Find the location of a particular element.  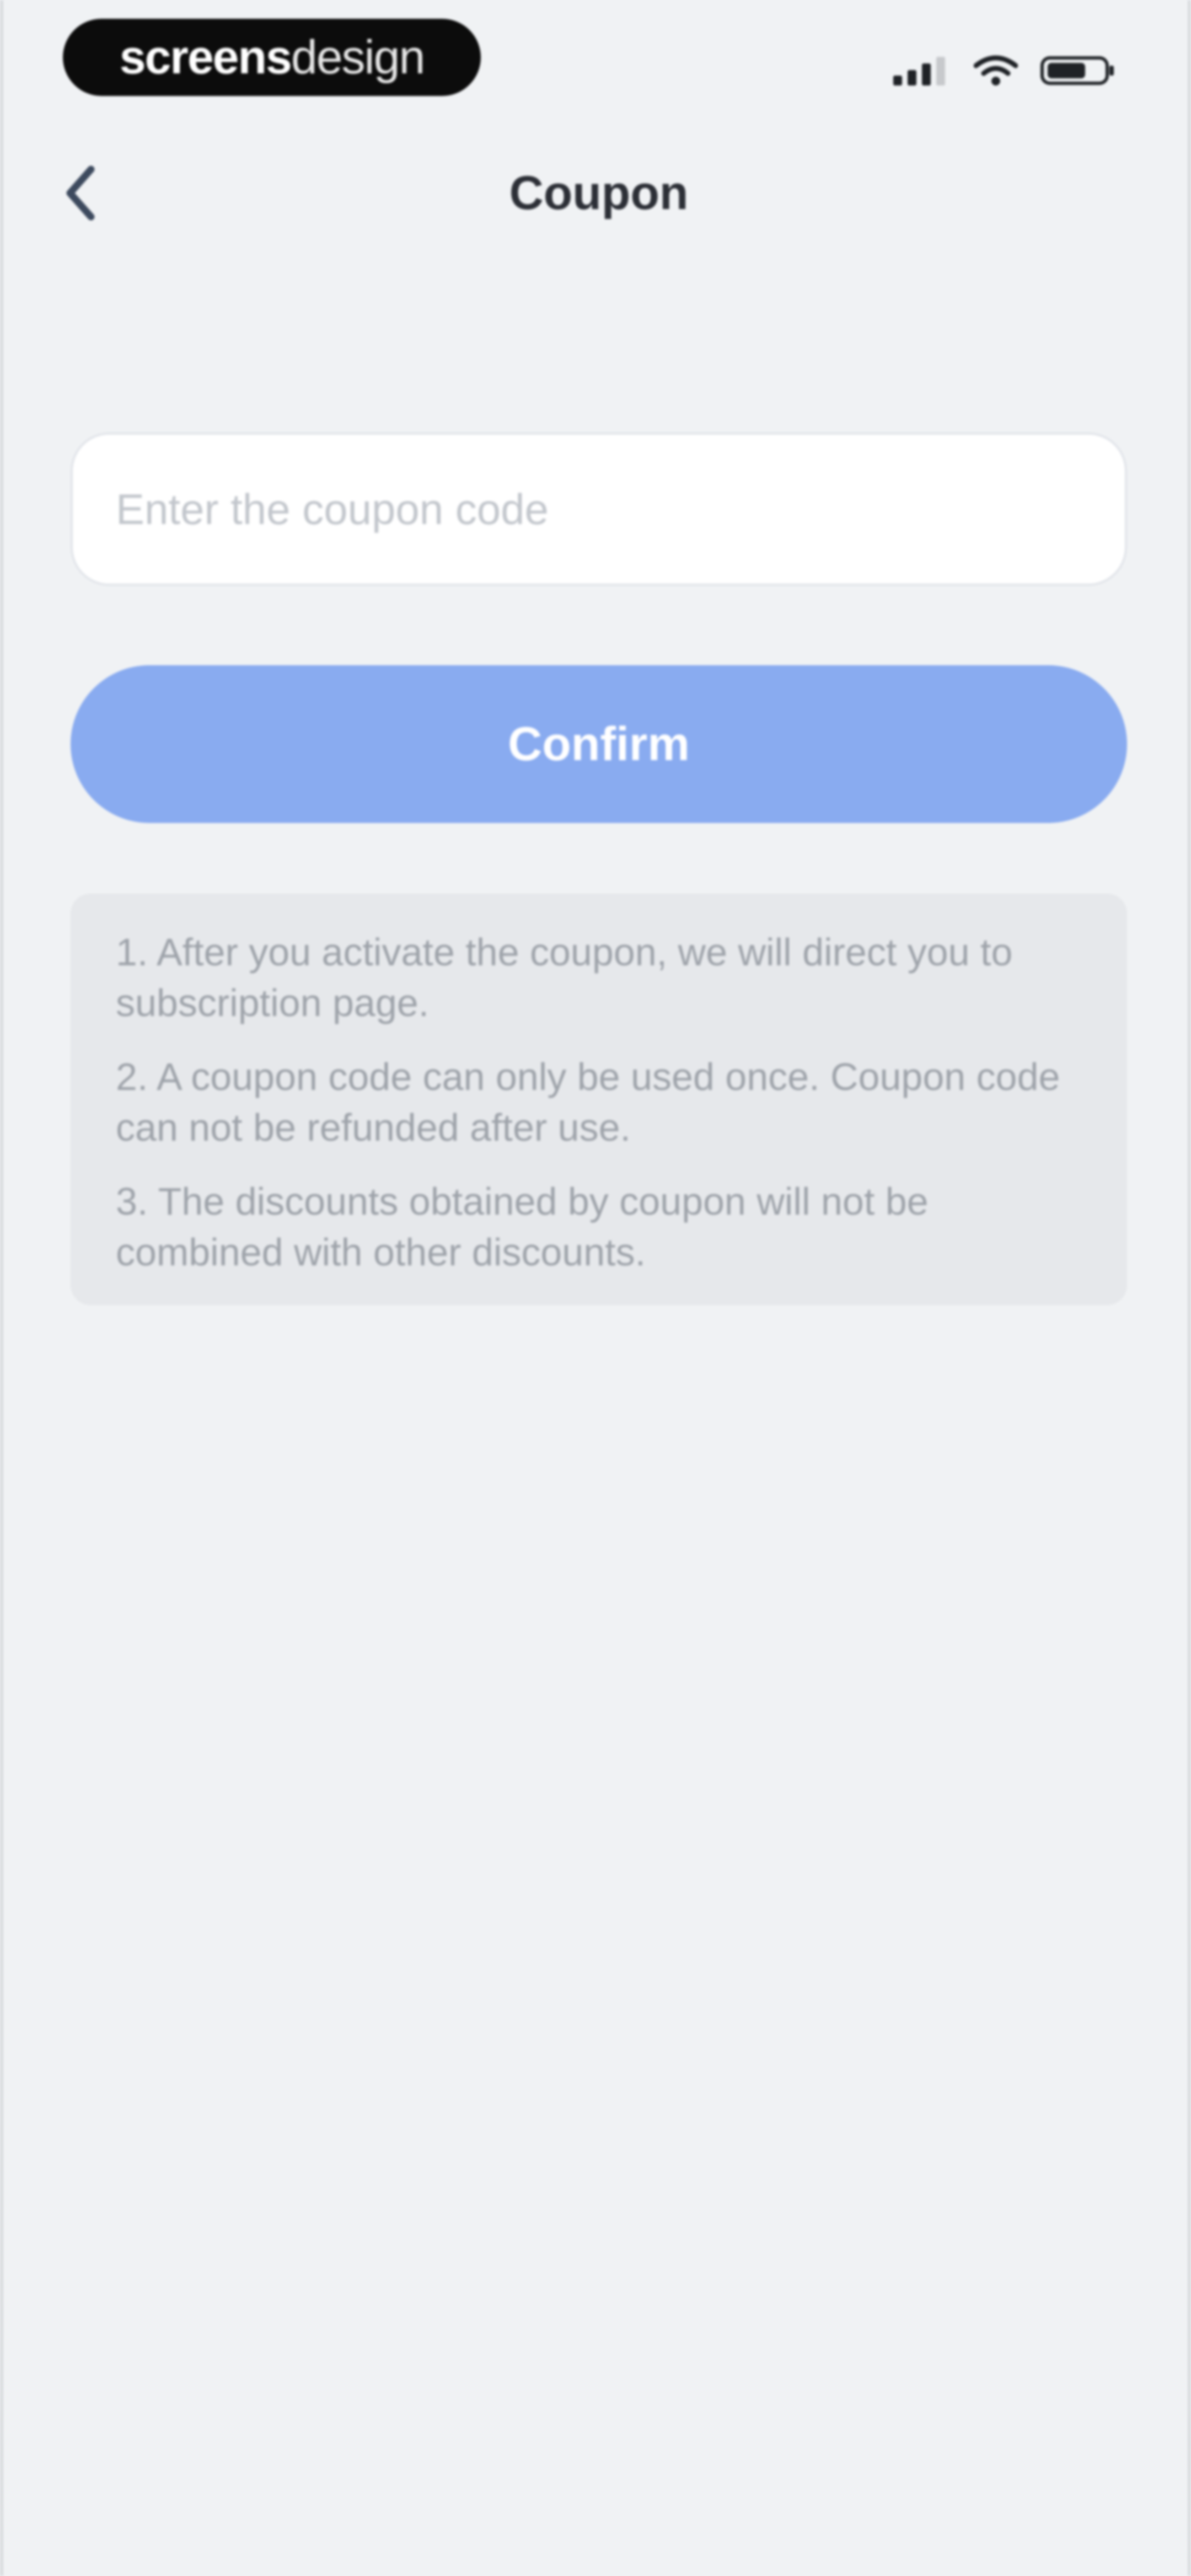

signal-icon is located at coordinates (919, 71).